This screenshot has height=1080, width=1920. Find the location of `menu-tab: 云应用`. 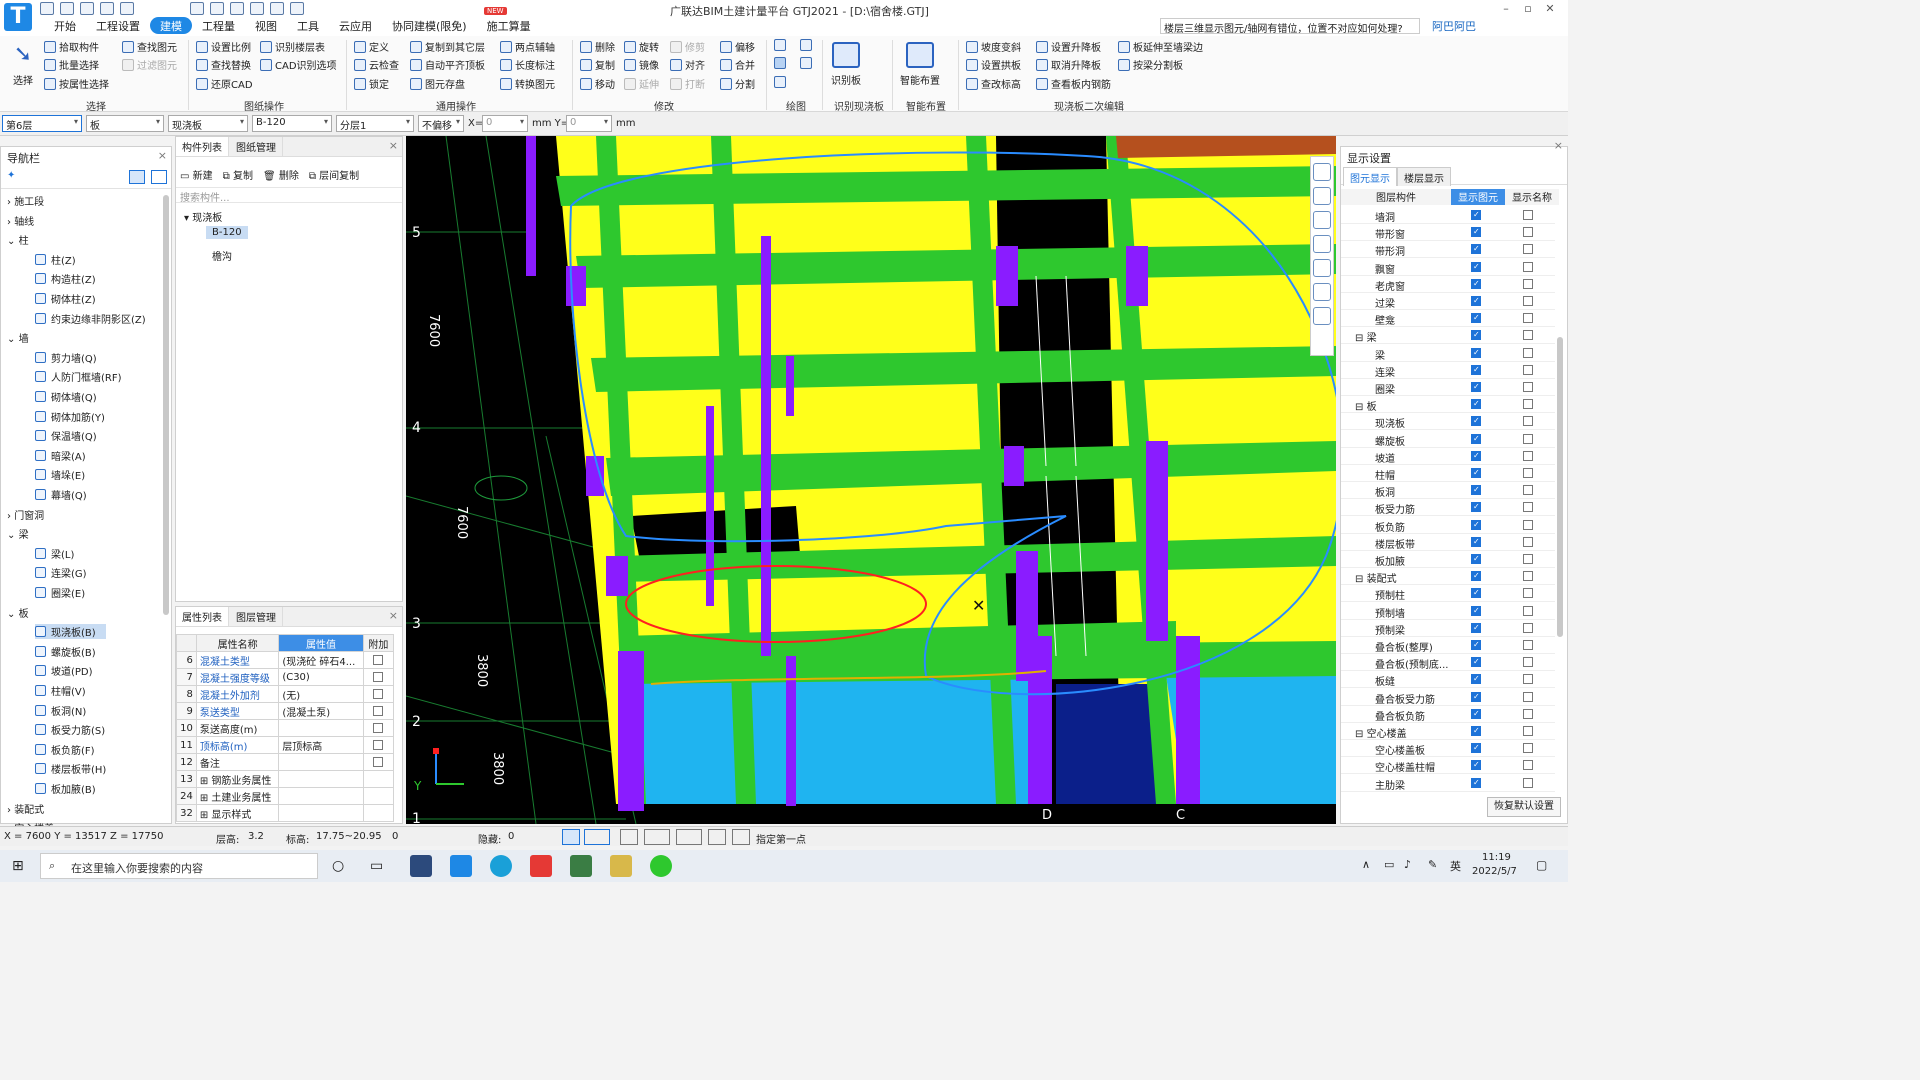

menu-tab: 云应用 is located at coordinates (355, 25).